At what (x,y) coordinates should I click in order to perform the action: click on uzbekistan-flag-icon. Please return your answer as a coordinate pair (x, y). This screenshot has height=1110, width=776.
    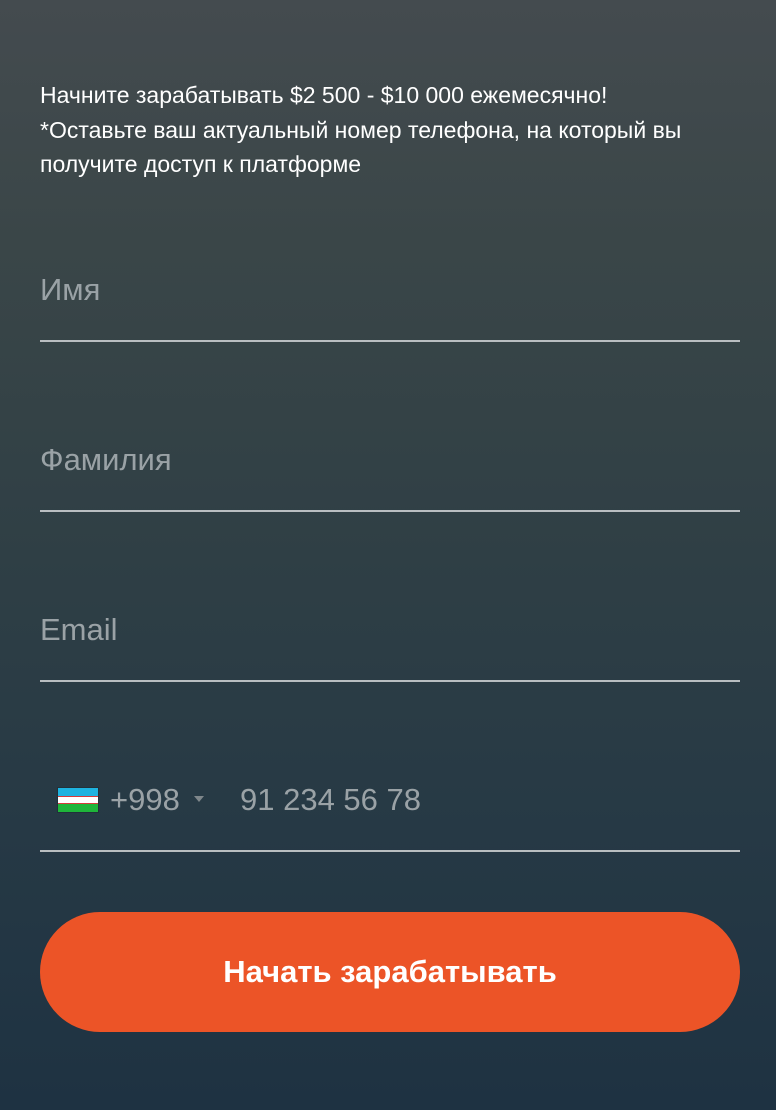
    Looking at the image, I should click on (78, 800).